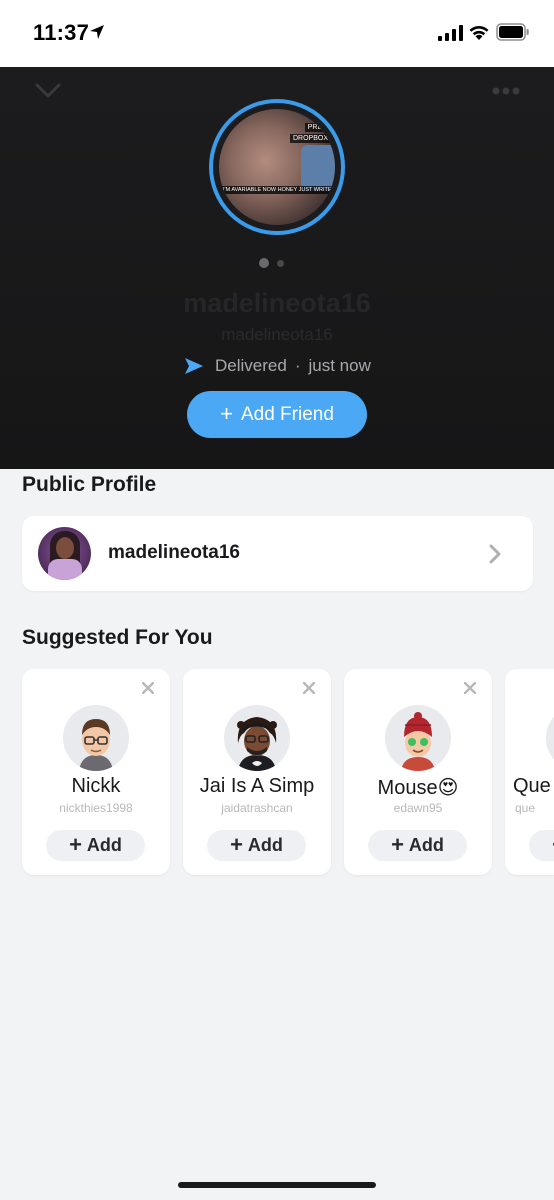 The width and height of the screenshot is (554, 1200). I want to click on chevron-right-icon, so click(495, 554).